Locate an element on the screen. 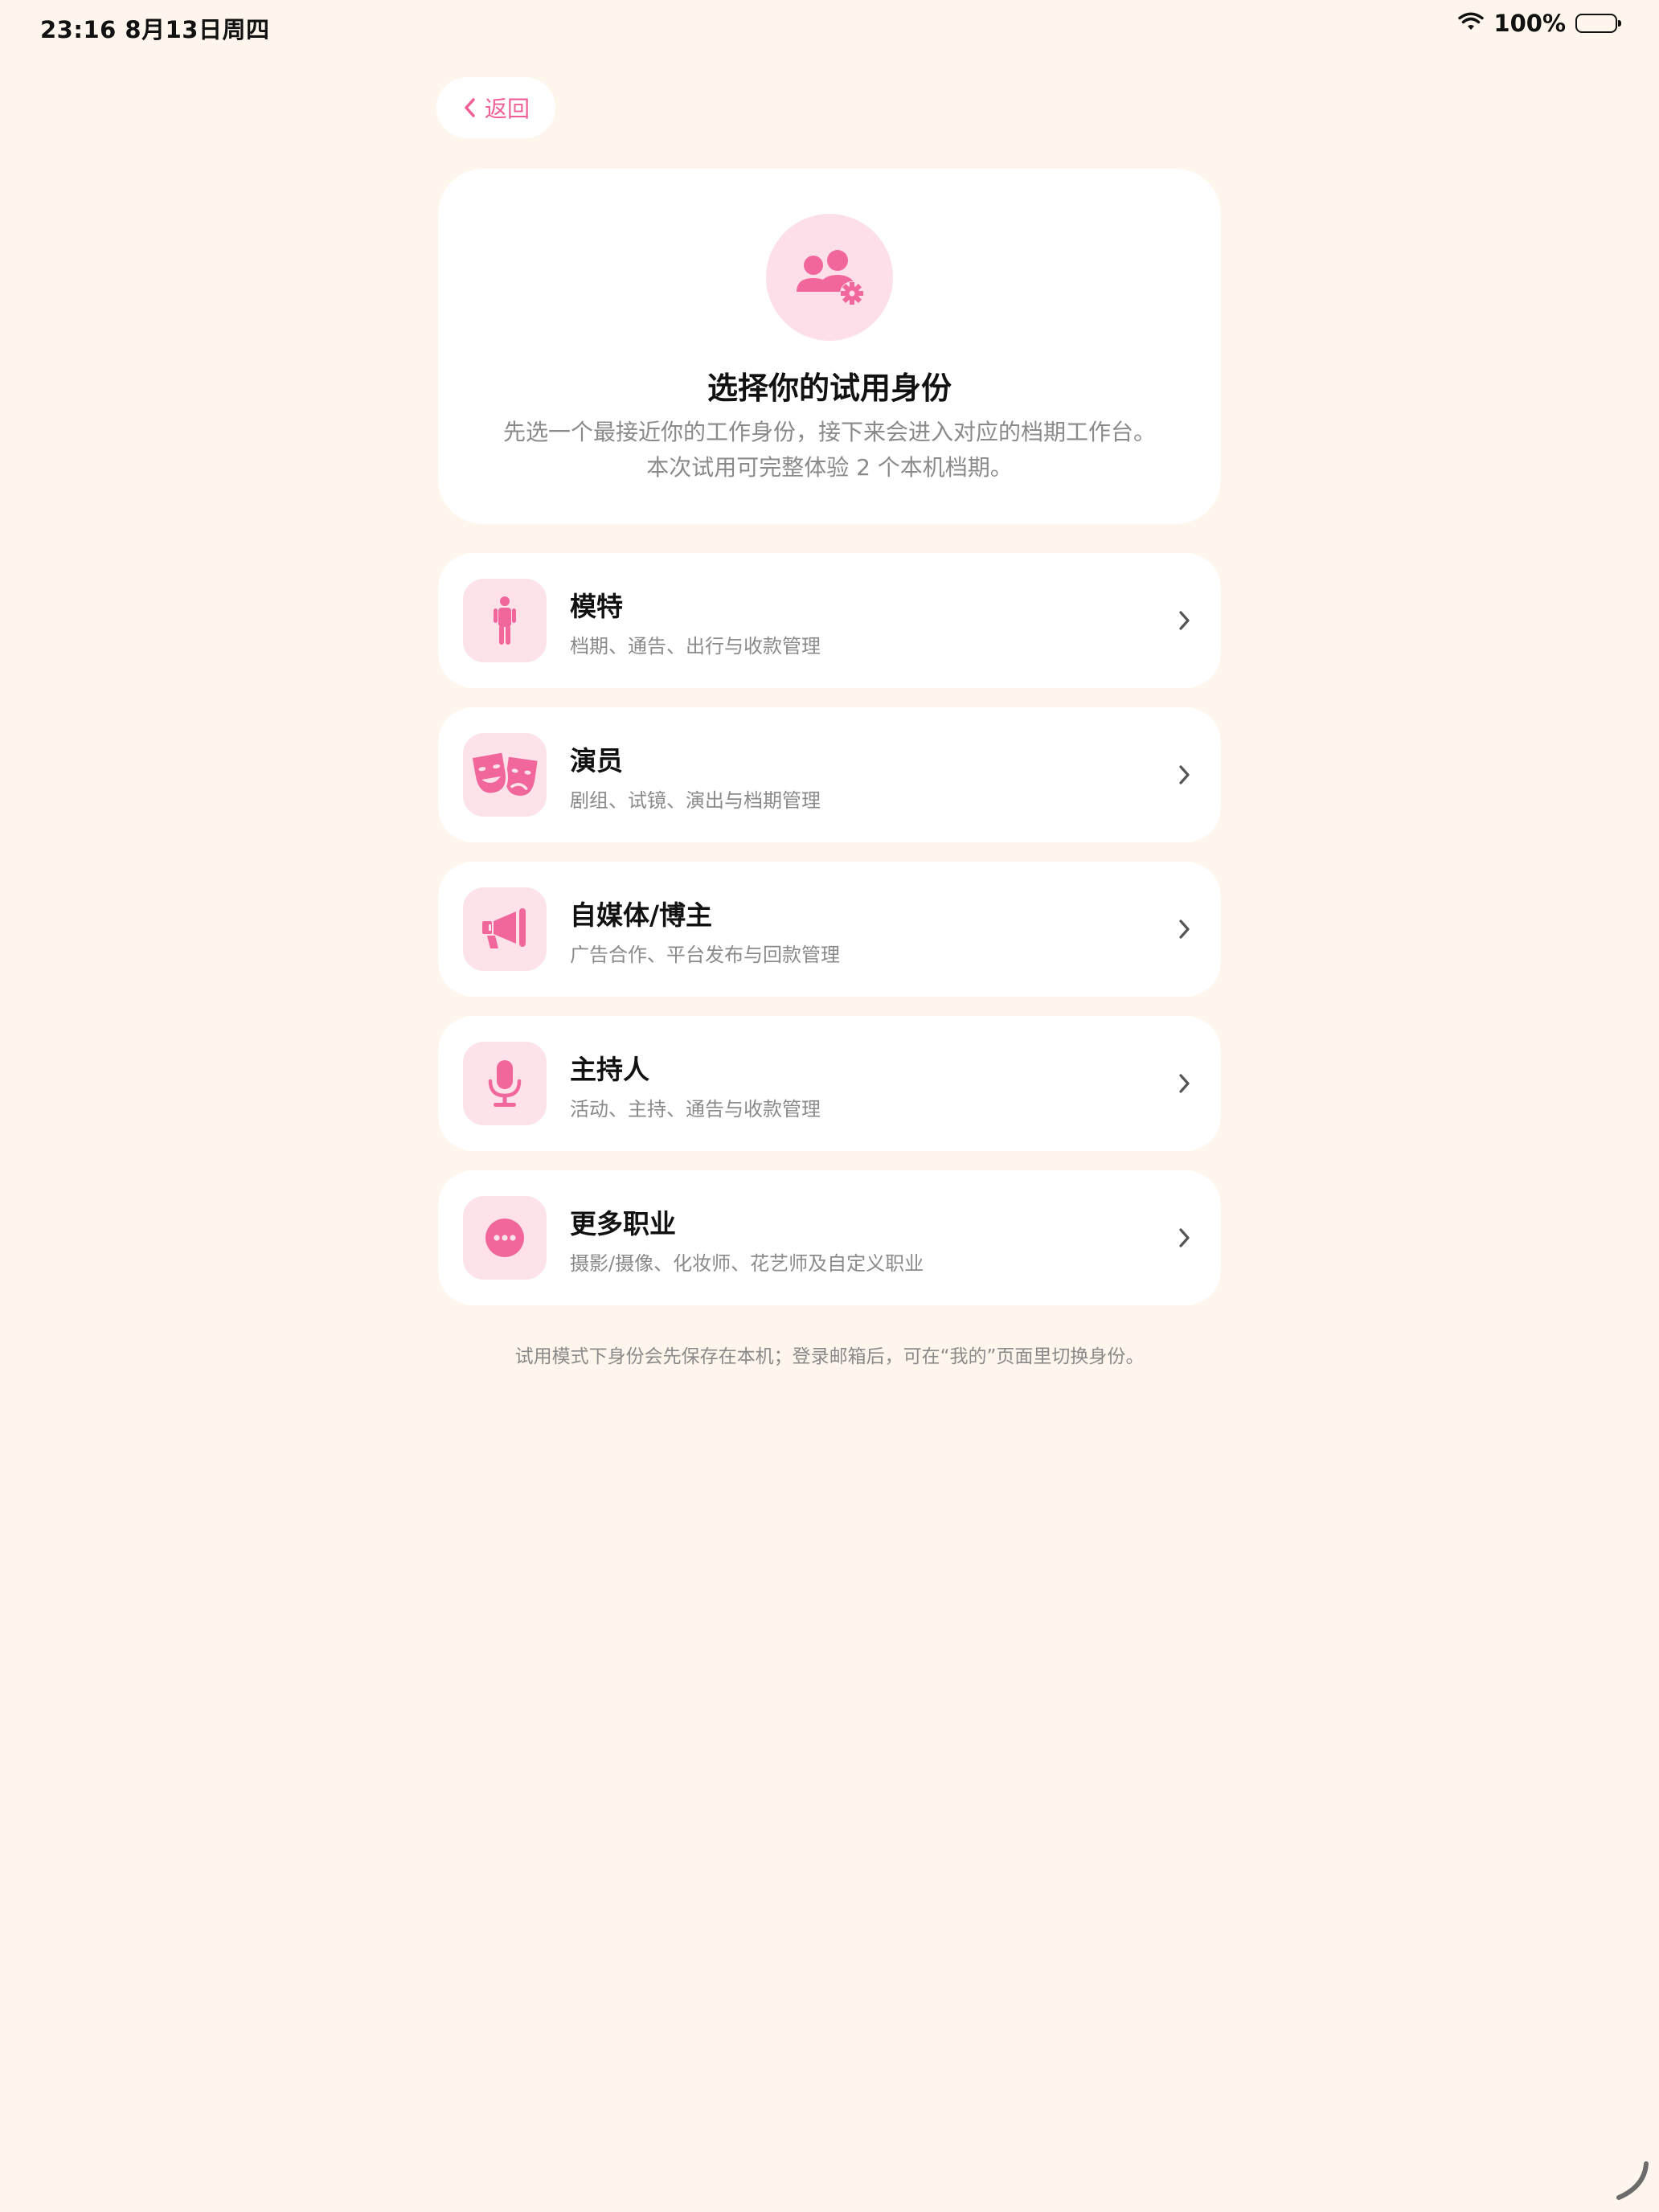 The image size is (1659, 2212). option-influencer: 自媒体/博主 广告合作、平台发布与回款管理 is located at coordinates (829, 929).